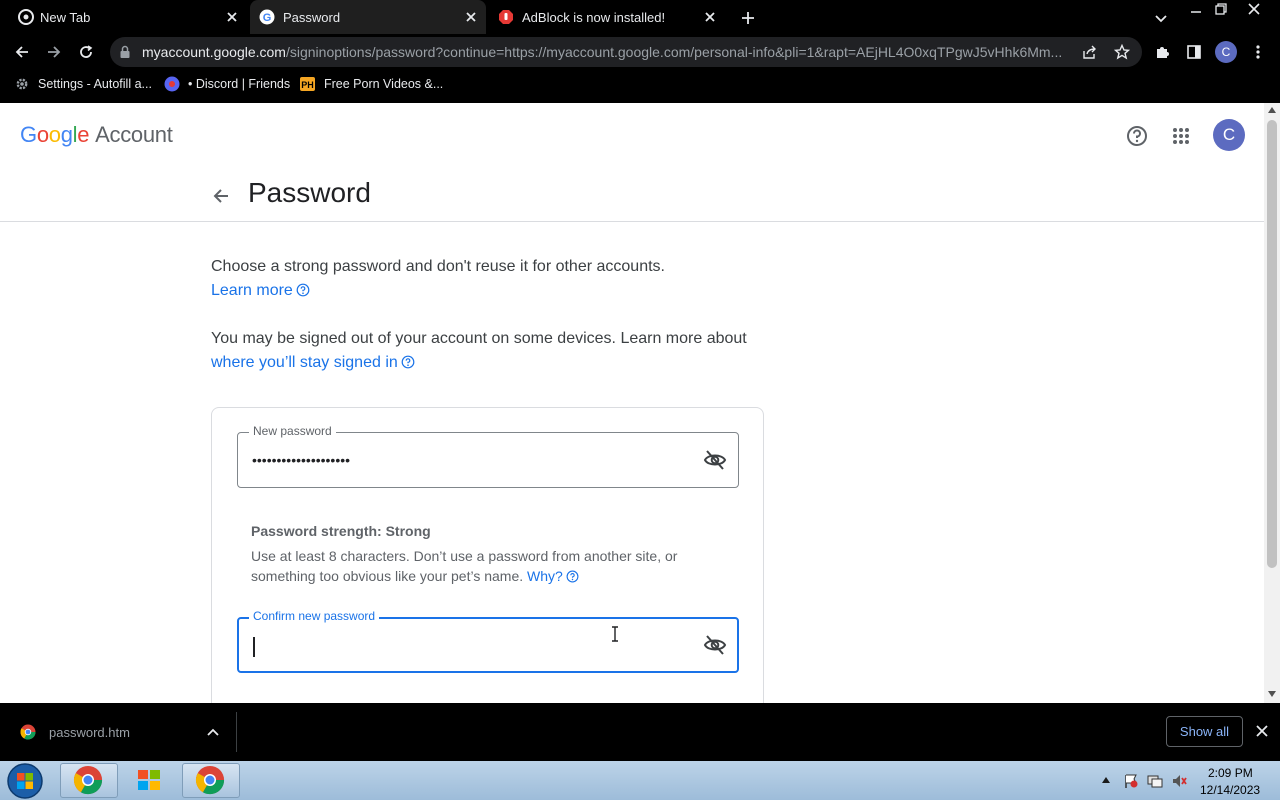 The image size is (1280, 800). I want to click on chrome-file-icon, so click(28, 732).